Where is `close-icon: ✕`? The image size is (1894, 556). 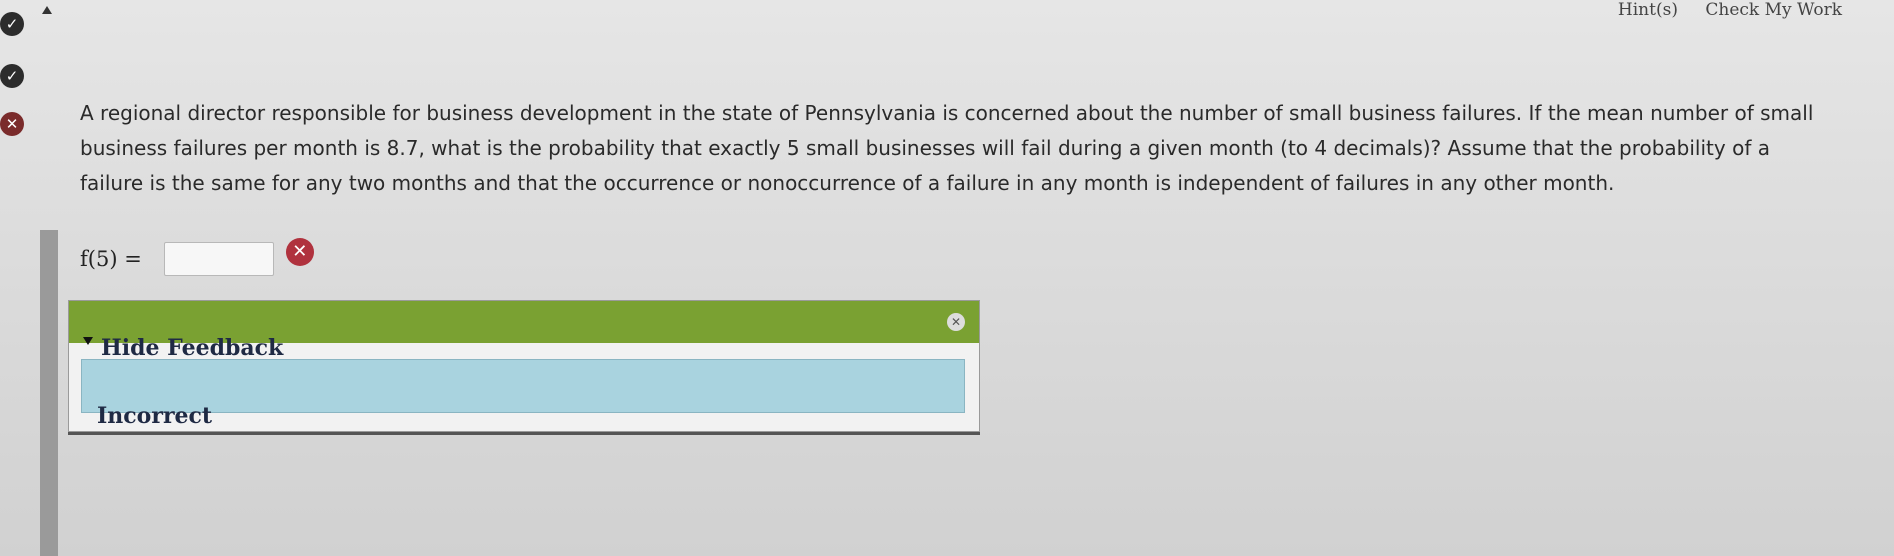
close-icon: ✕ is located at coordinates (956, 322).